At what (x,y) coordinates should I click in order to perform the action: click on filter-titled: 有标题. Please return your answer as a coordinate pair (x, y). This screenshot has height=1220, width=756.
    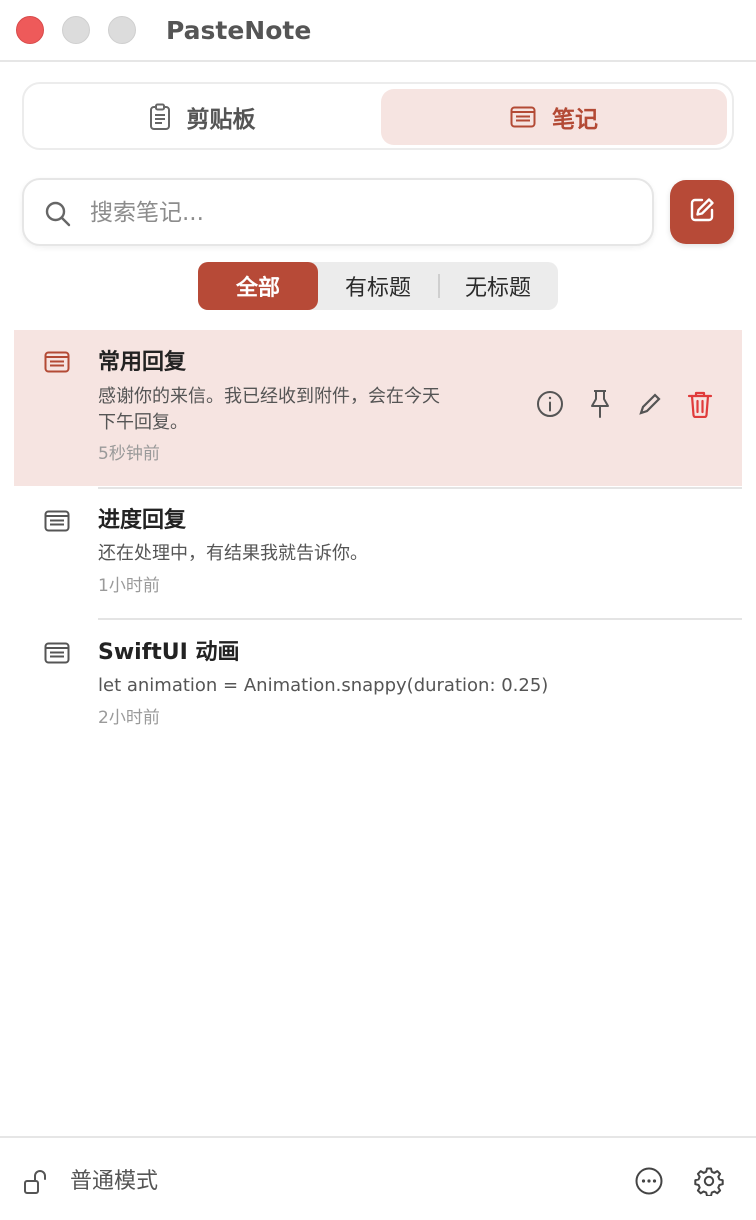
    Looking at the image, I should click on (378, 286).